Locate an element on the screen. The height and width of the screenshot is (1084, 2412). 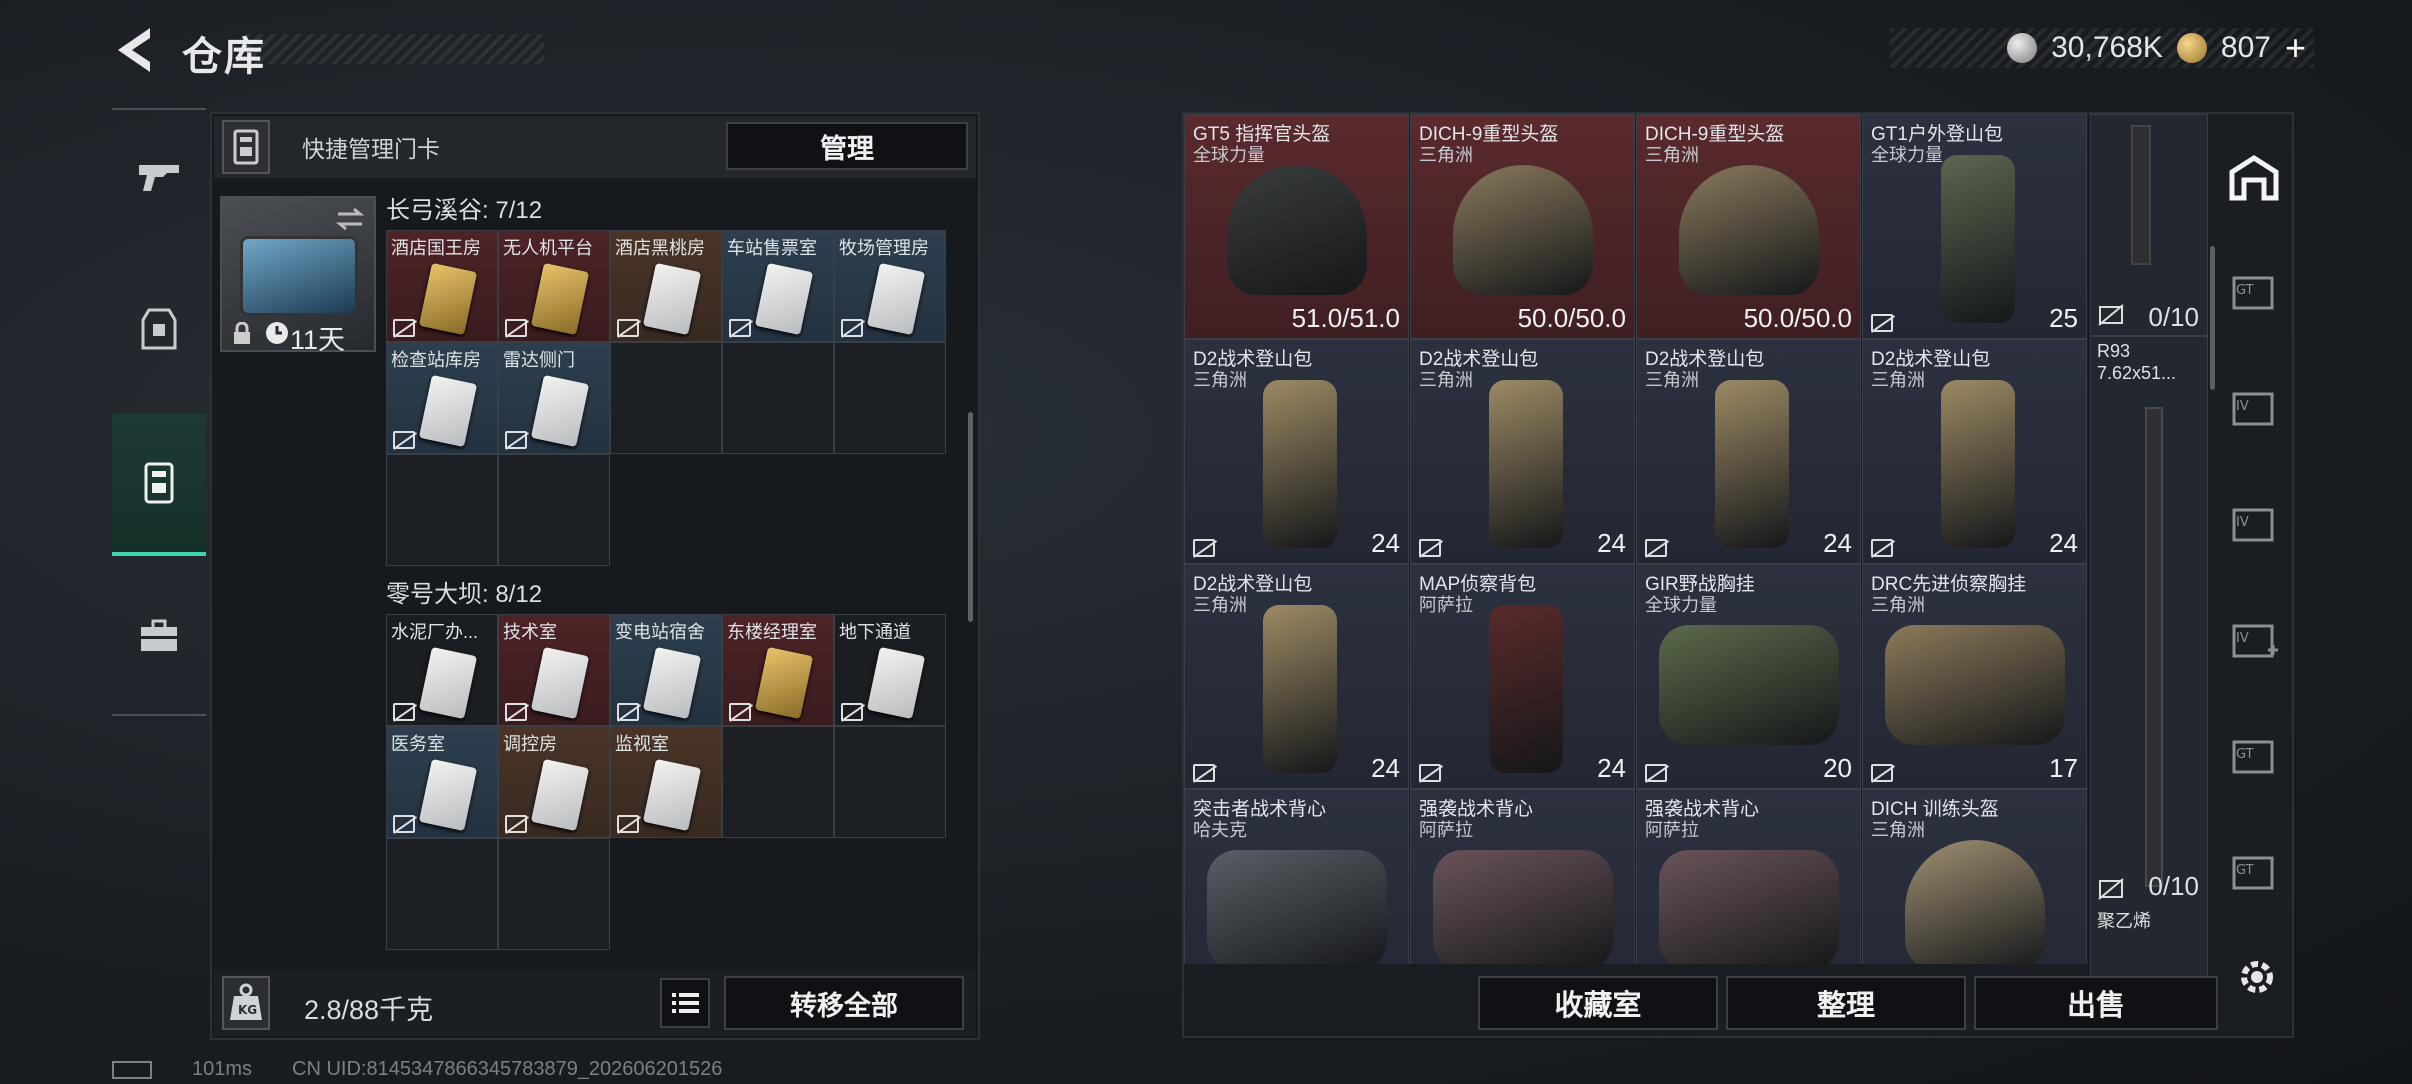
item-stat: 50.0/50.0 is located at coordinates (1571, 318).